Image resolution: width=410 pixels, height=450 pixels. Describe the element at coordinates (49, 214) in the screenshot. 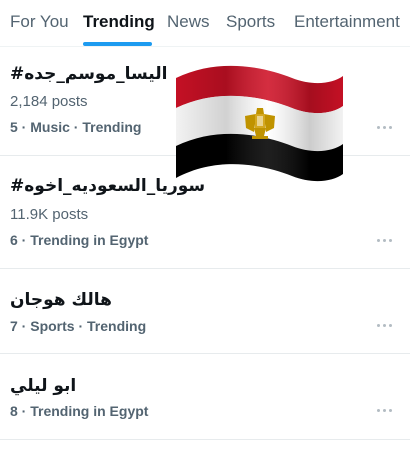

I see `trend-post-count: 11.9K posts` at that location.